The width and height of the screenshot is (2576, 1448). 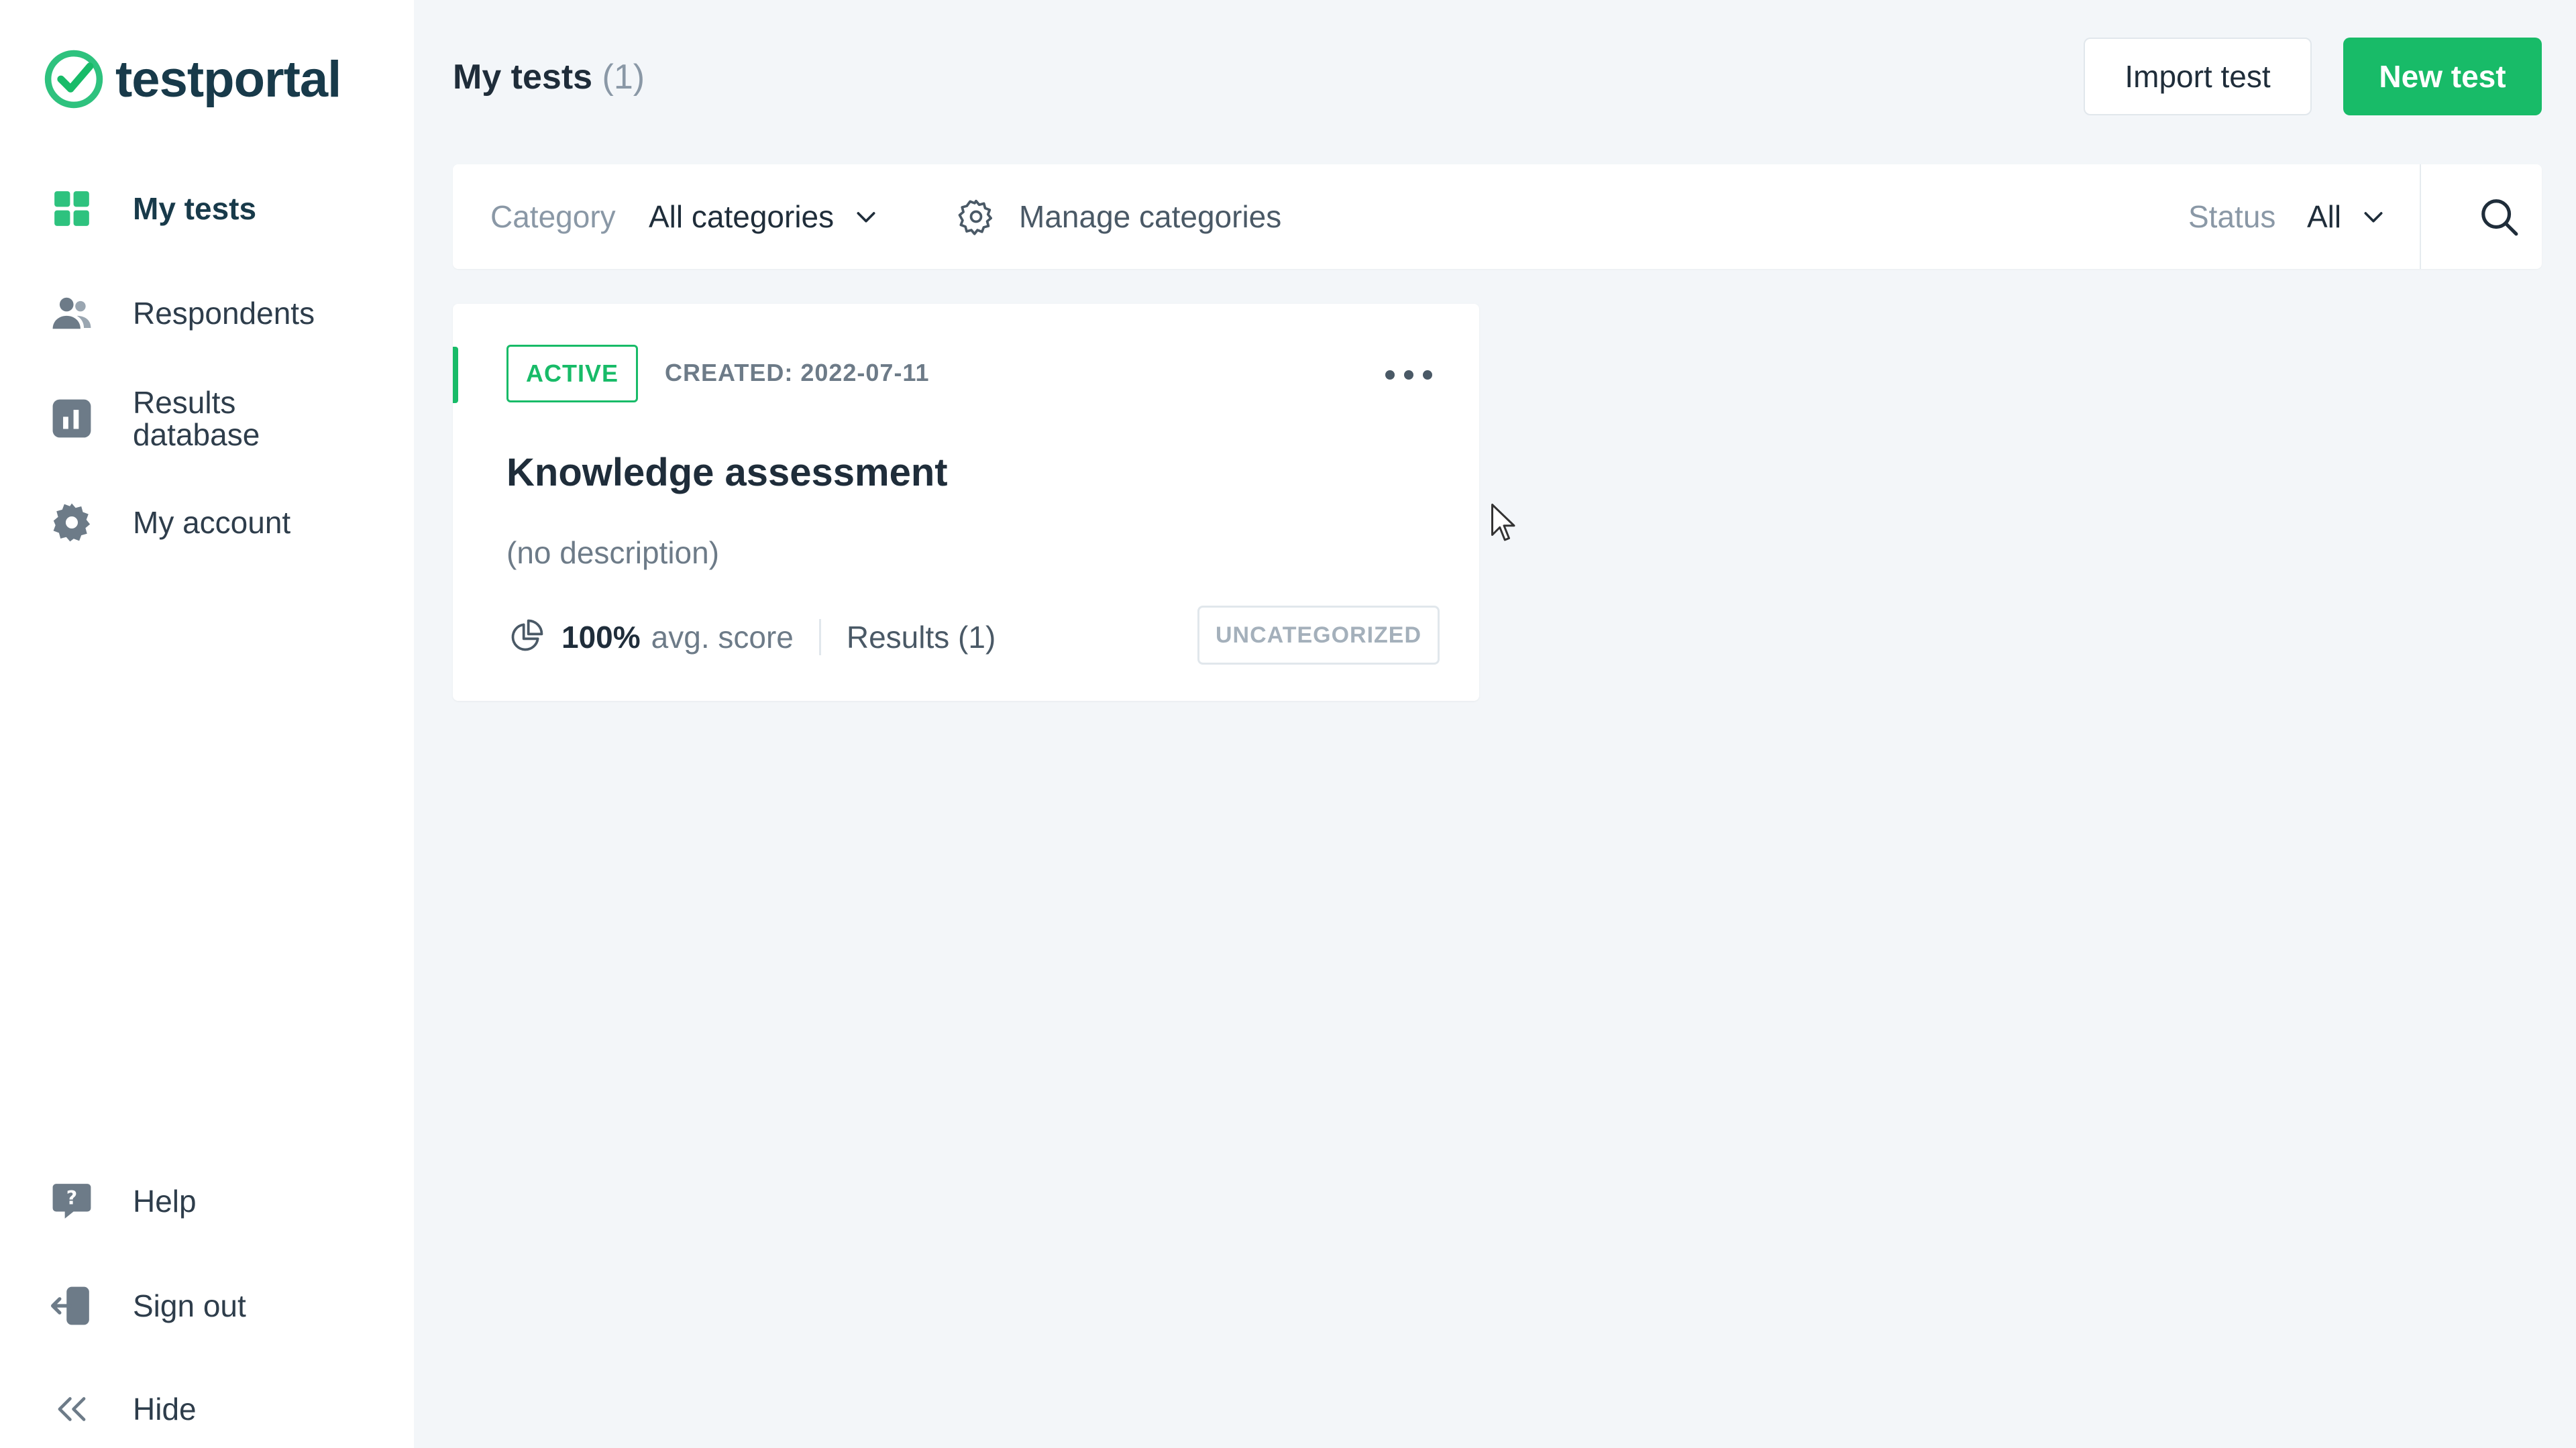 What do you see at coordinates (165, 1201) in the screenshot?
I see `sidebar-item-label: Help` at bounding box center [165, 1201].